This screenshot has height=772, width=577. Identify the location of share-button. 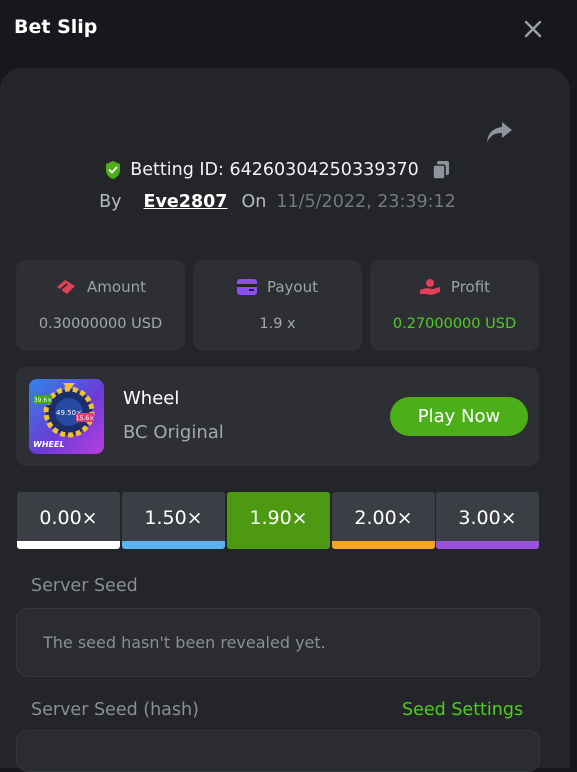
(500, 132).